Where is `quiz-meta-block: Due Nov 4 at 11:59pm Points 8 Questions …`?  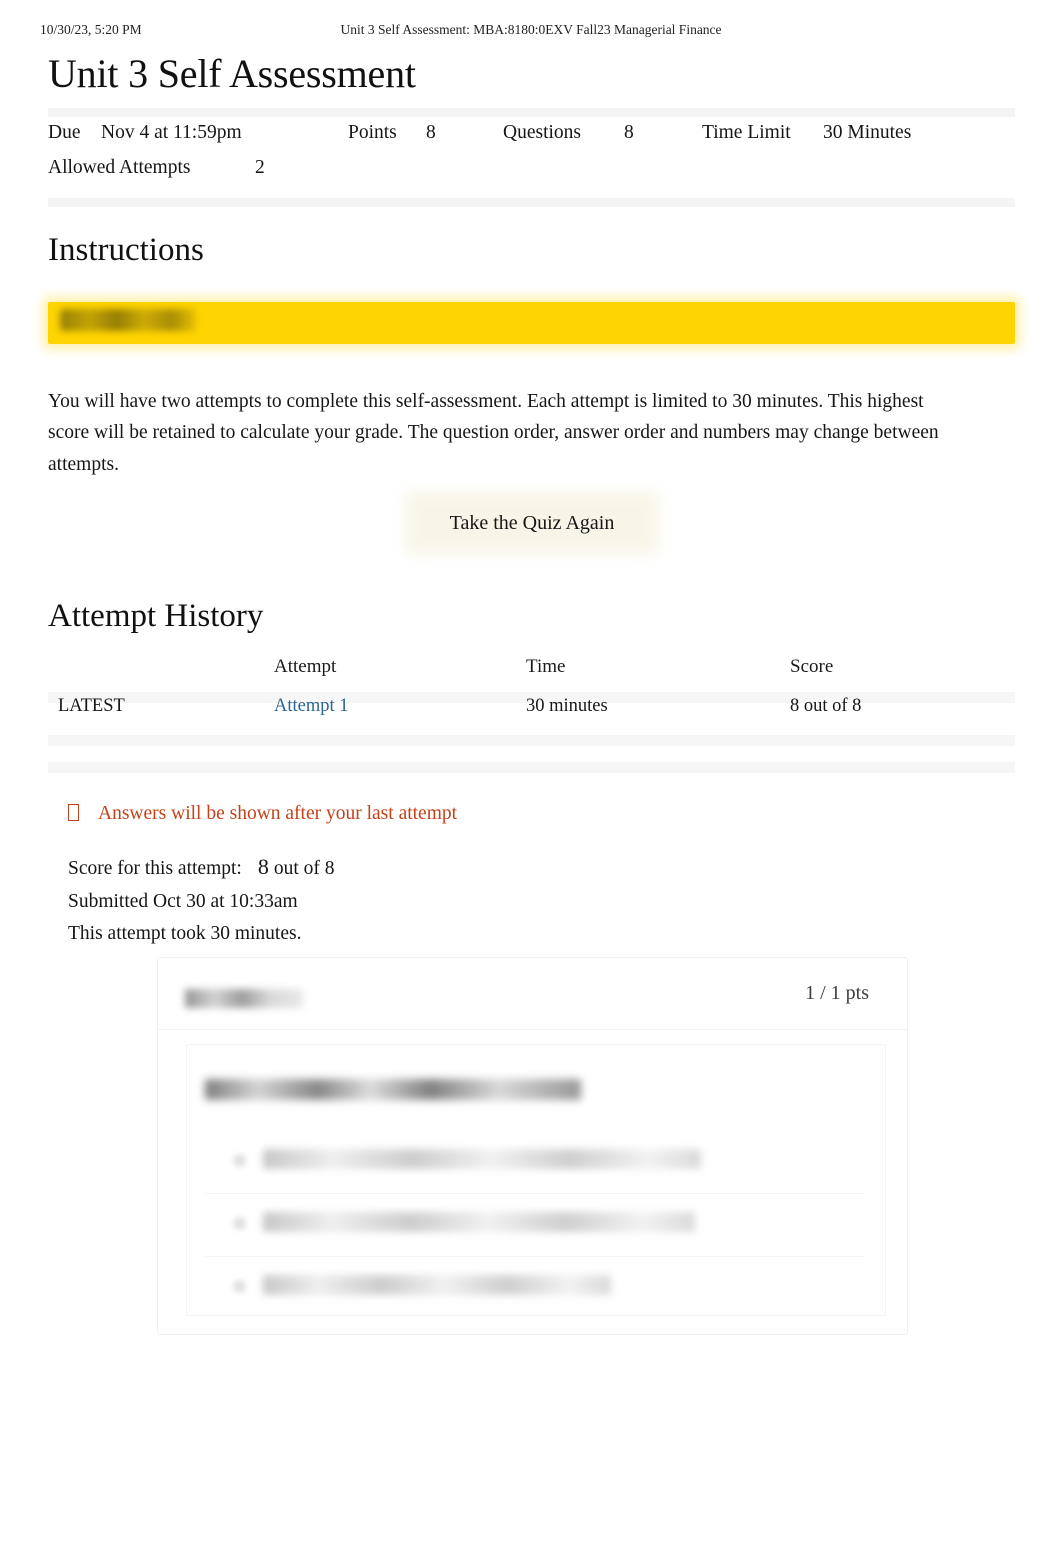 quiz-meta-block: Due Nov 4 at 11:59pm Points 8 Questions … is located at coordinates (531, 157).